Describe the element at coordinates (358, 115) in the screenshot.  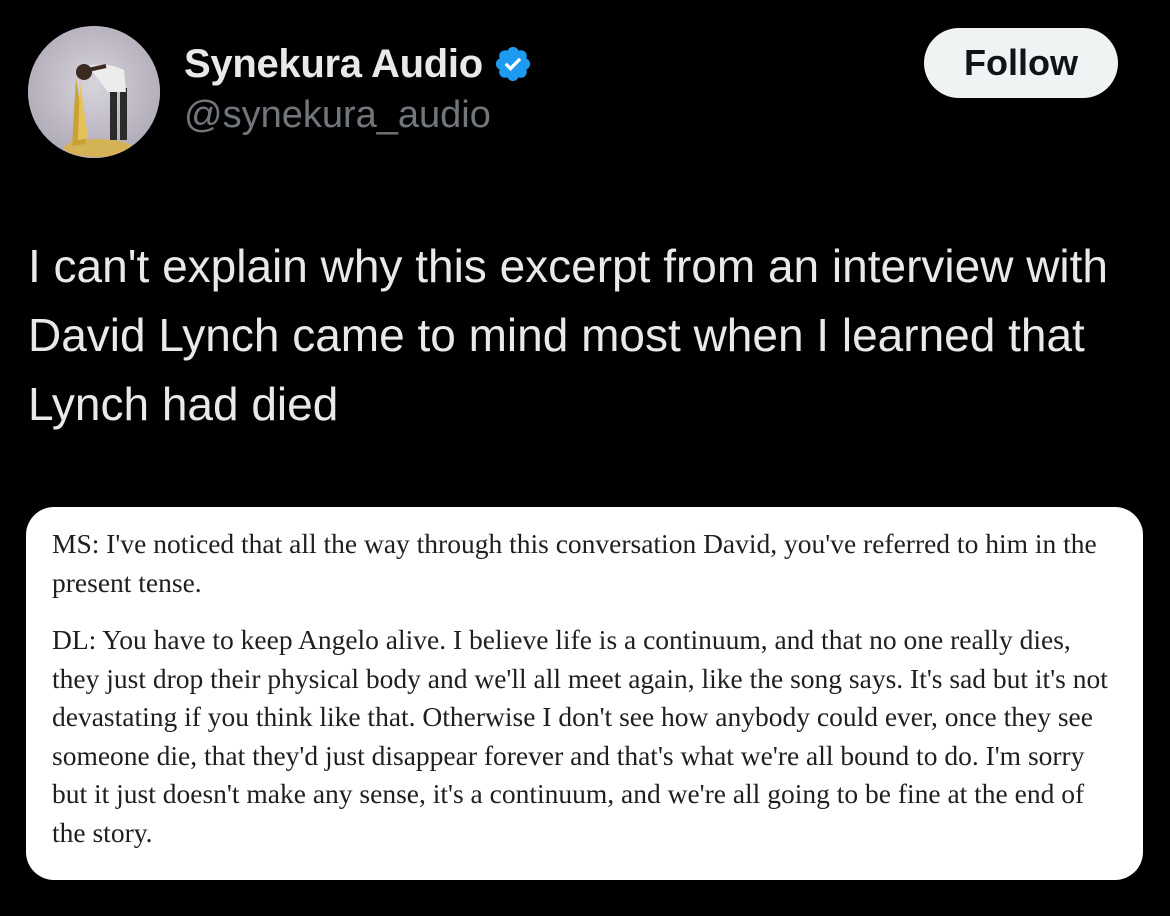
I see `handle: @synekura_audio` at that location.